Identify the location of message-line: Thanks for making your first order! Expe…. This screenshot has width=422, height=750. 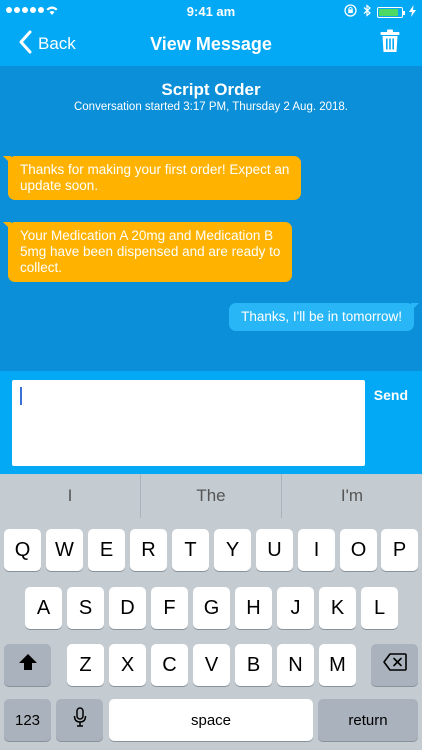
(155, 169).